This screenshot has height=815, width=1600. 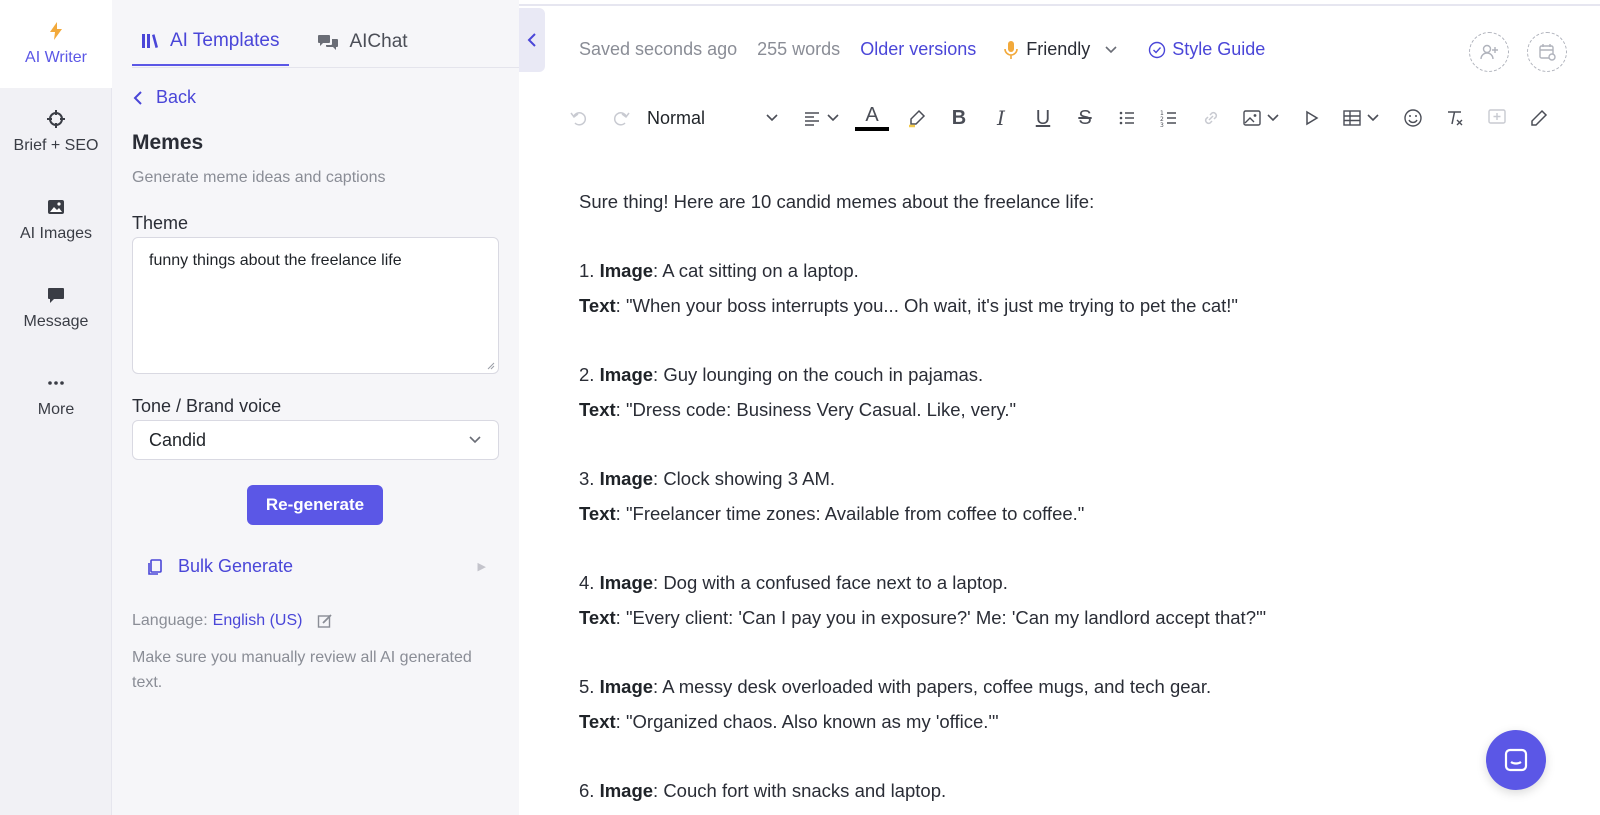 What do you see at coordinates (155, 566) in the screenshot?
I see `copy-icon` at bounding box center [155, 566].